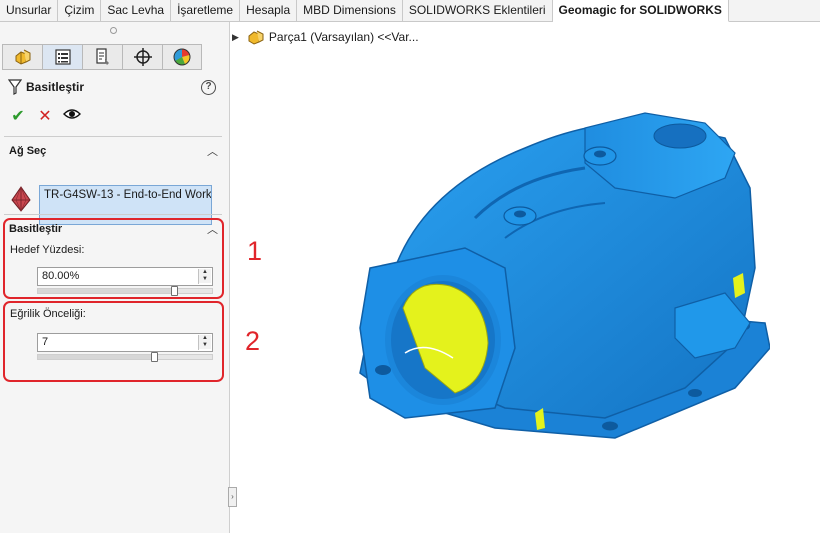  I want to click on tab-geomagic-for-solidworks: Geomagic for SOLIDWORKS, so click(640, 11).